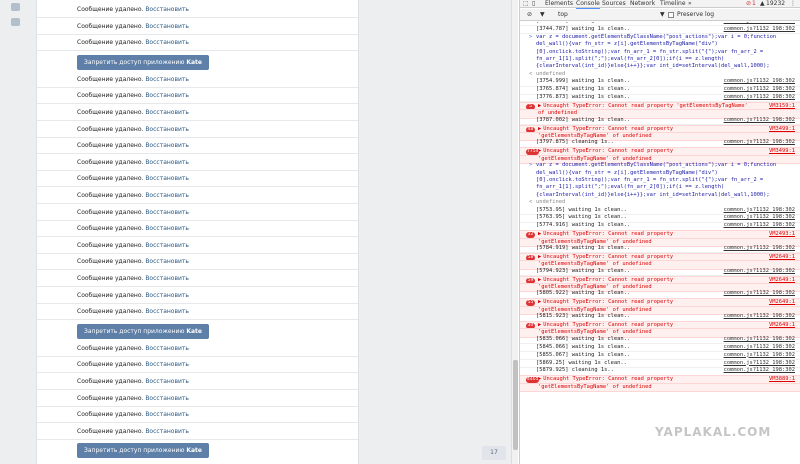 This screenshot has width=800, height=464. I want to click on page-scrollbar, so click(514, 232).